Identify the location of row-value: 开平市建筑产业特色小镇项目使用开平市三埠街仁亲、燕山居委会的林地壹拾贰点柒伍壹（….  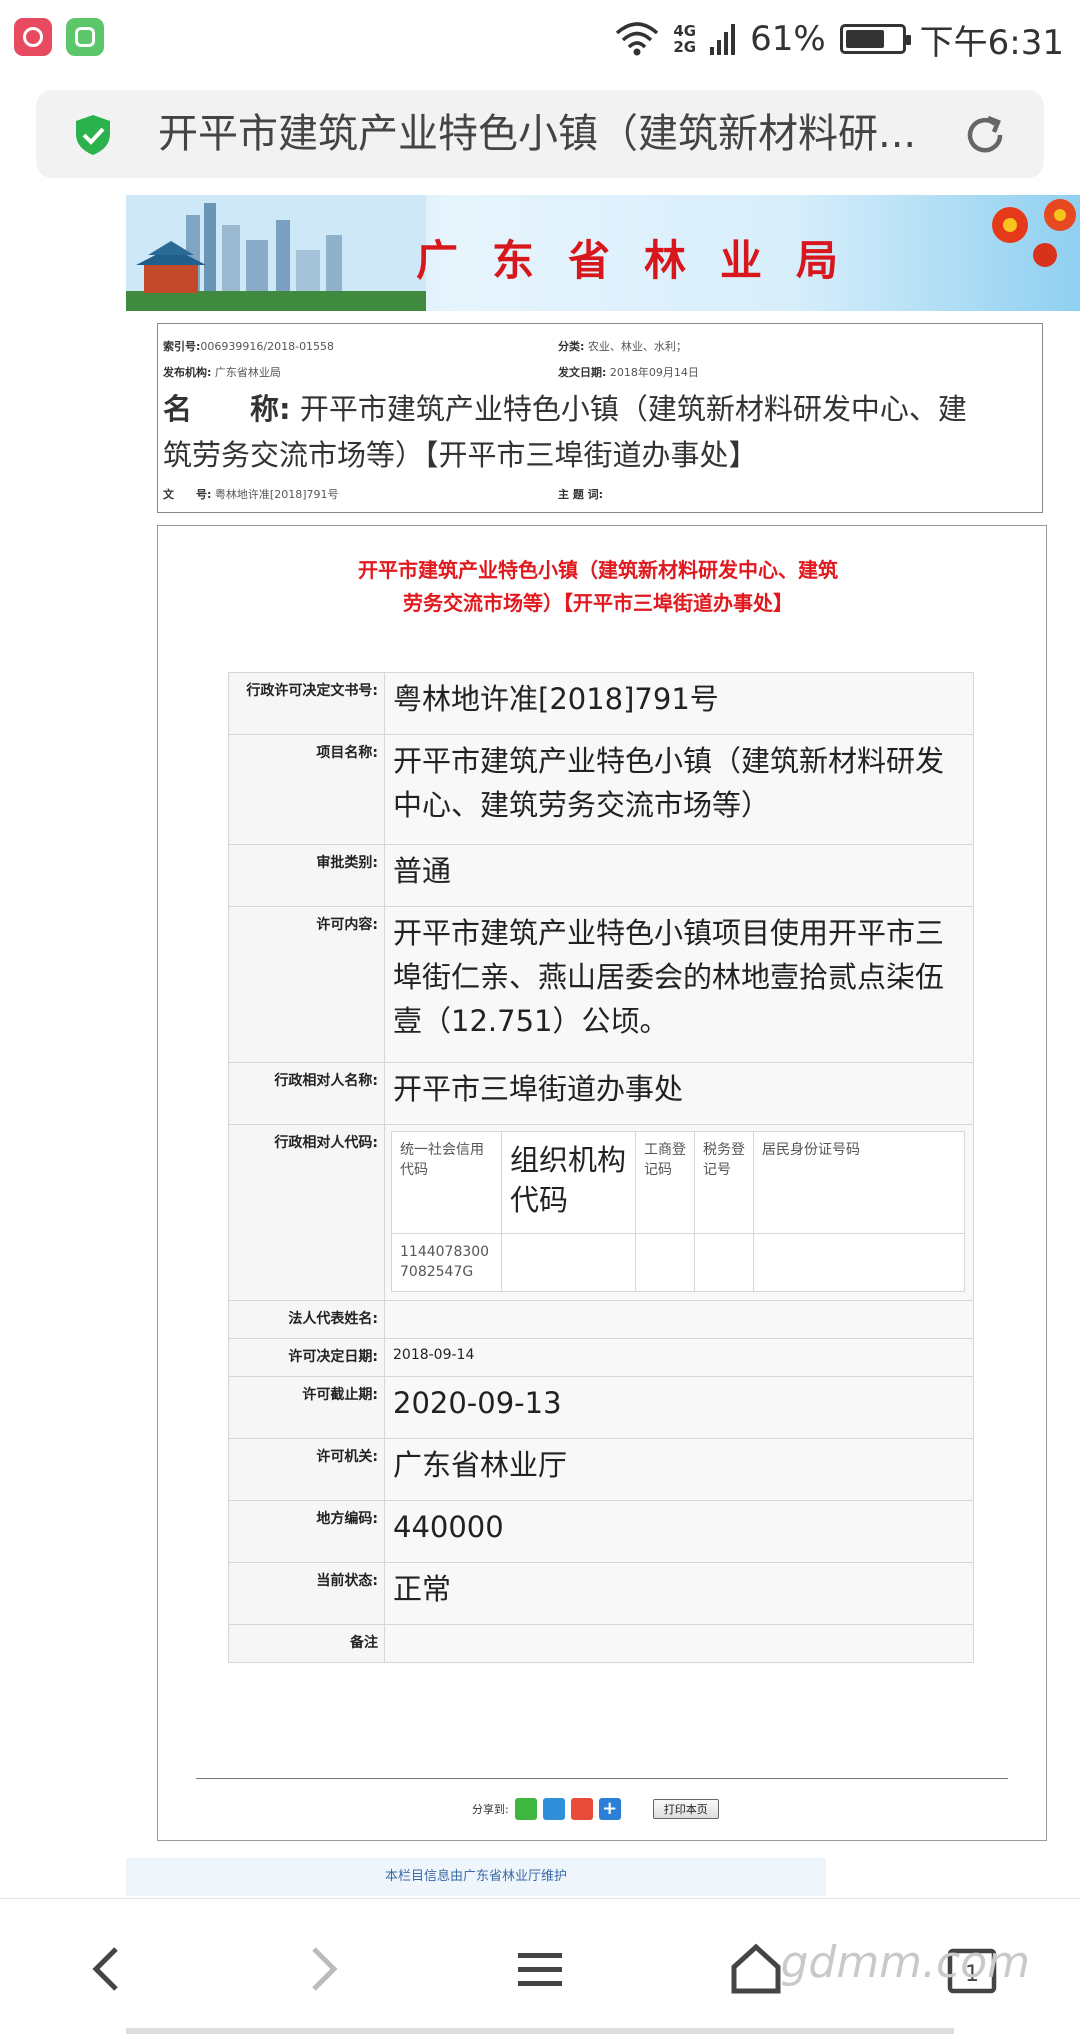
(679, 984).